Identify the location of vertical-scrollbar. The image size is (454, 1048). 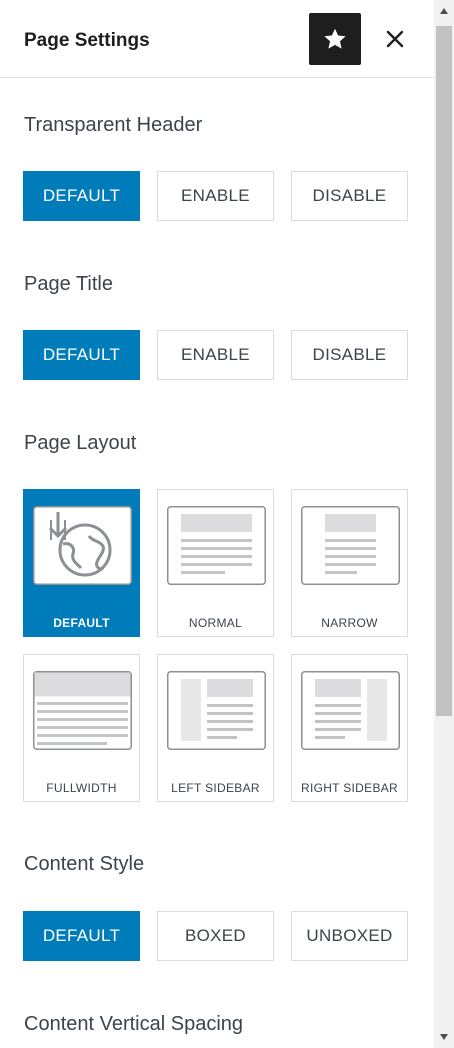
(444, 524).